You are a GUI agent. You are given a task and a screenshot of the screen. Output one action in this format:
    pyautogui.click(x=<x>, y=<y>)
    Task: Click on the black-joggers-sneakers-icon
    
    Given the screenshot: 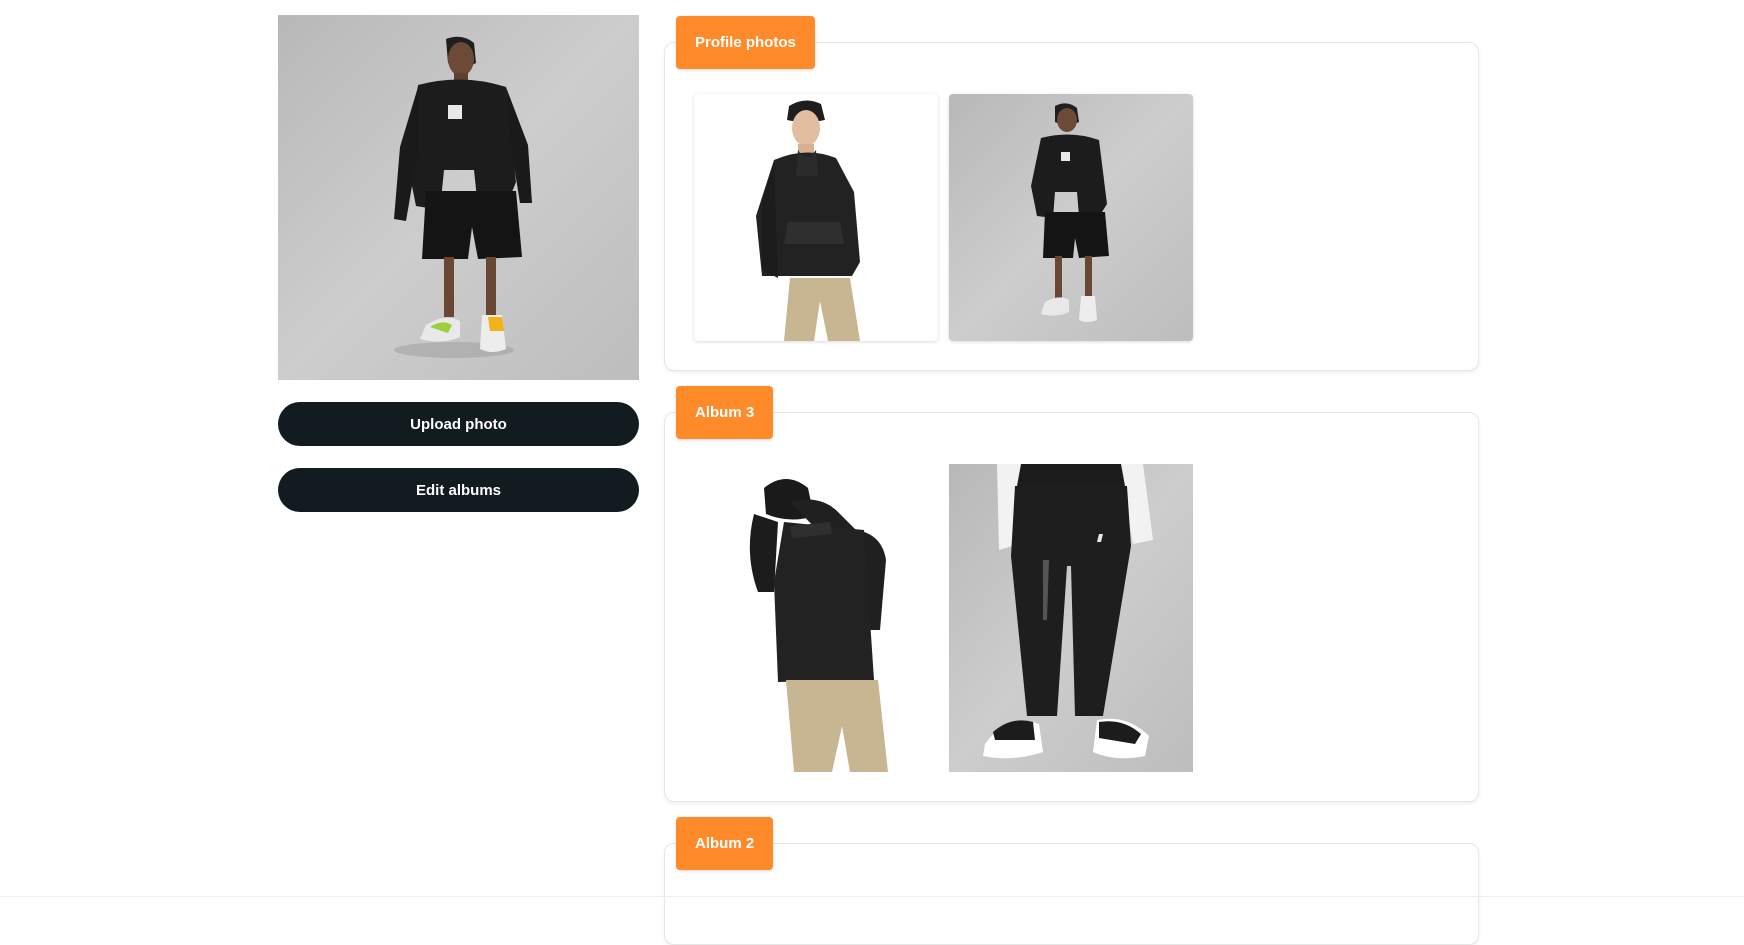 What is the action you would take?
    pyautogui.click(x=1071, y=618)
    